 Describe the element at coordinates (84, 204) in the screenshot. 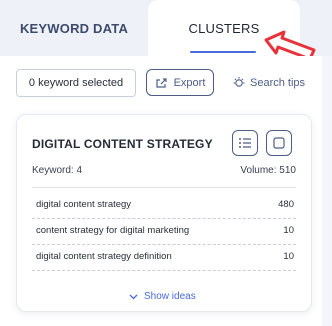

I see `keyword-text: digital content strategy` at that location.